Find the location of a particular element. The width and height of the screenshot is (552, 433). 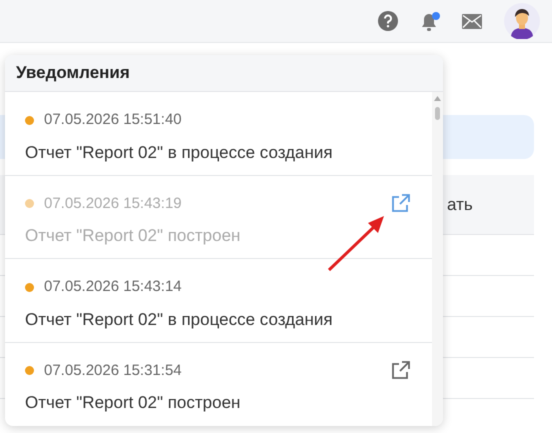

notification-time: 07.05.2026 15:51:40 is located at coordinates (113, 120).